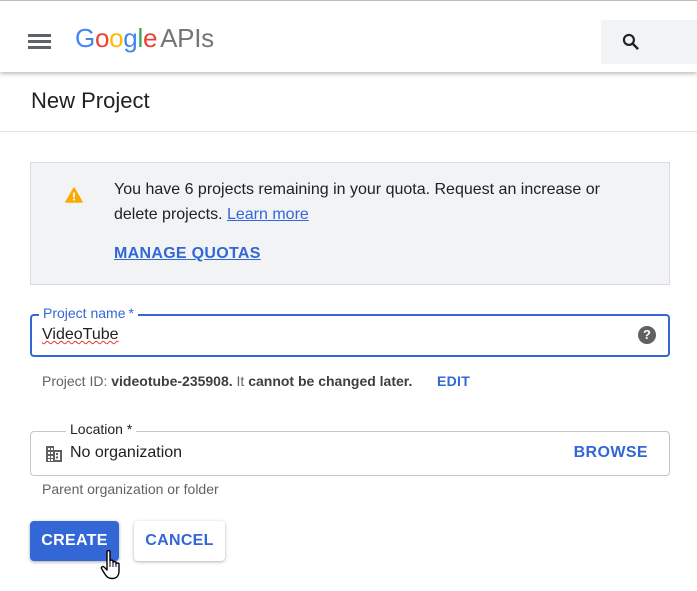  What do you see at coordinates (90, 100) in the screenshot?
I see `page-title: New Project` at bounding box center [90, 100].